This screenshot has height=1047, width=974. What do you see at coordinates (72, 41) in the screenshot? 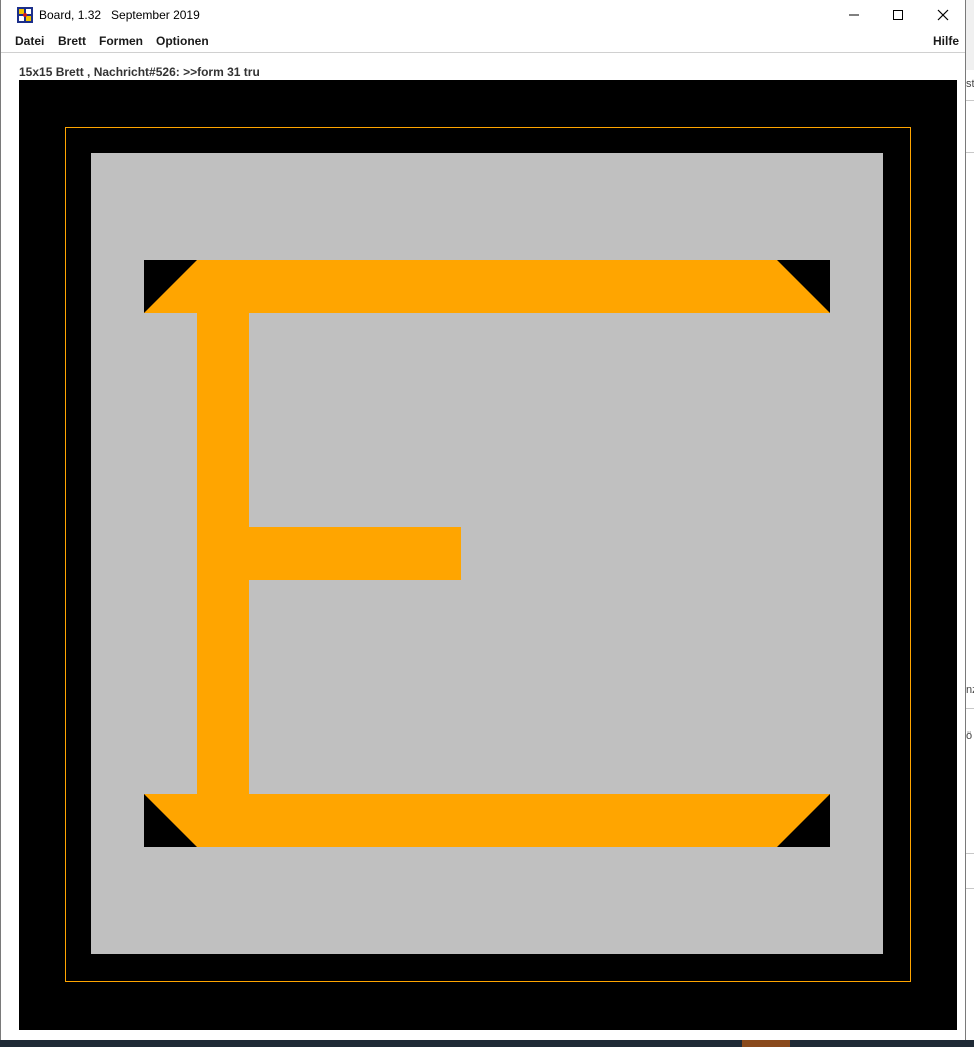
I see `menu-brett: Brett` at bounding box center [72, 41].